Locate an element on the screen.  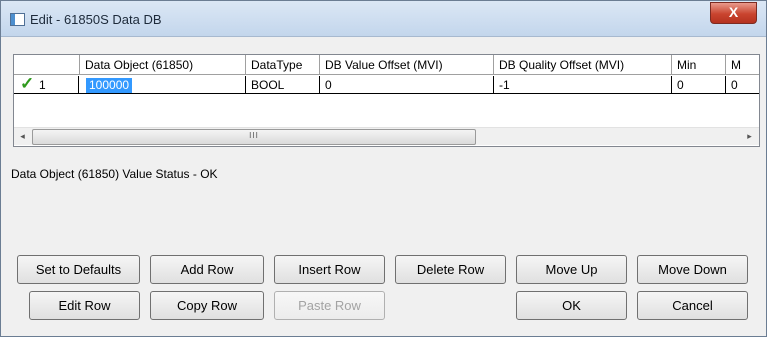
add-row-button: Add Row is located at coordinates (207, 269).